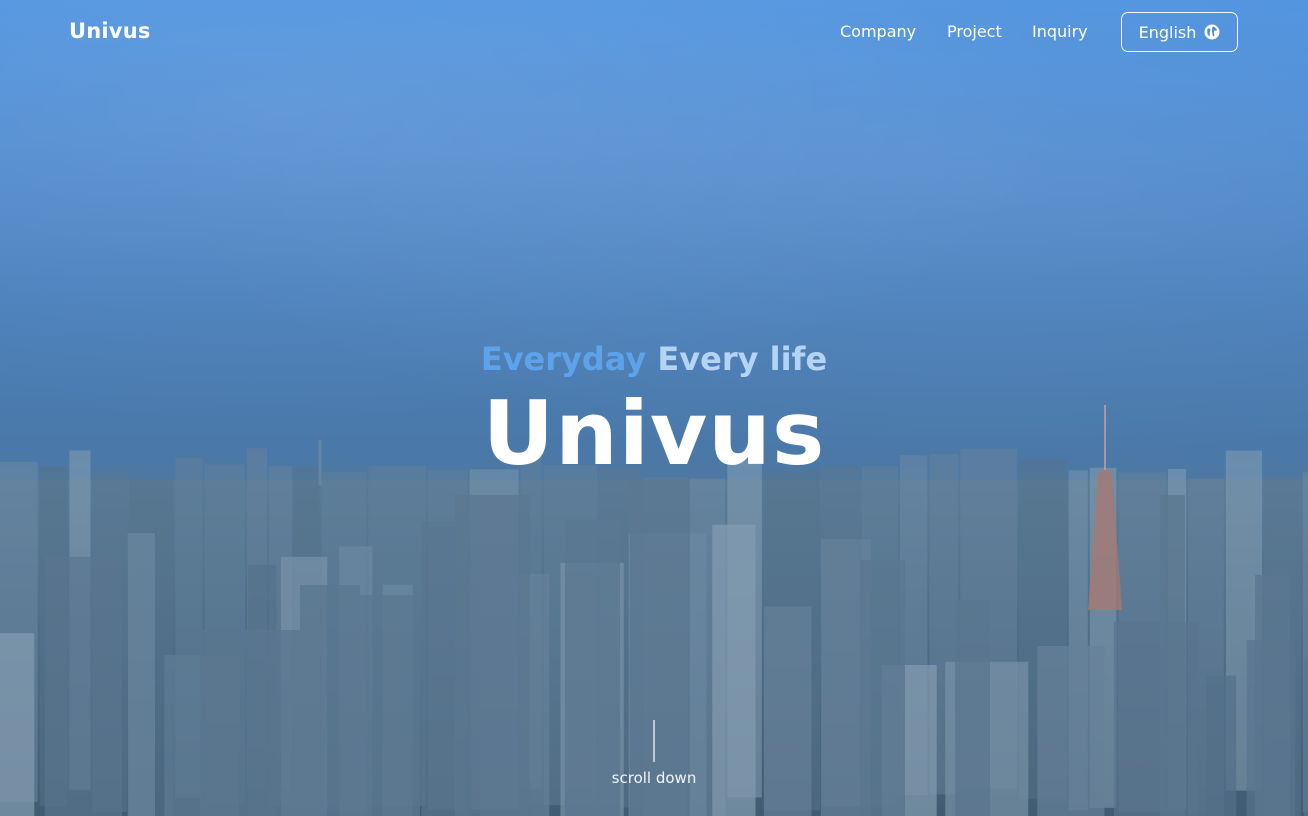  I want to click on top-navigation: Univus Company Project Inquiry English, so click(654, 33).